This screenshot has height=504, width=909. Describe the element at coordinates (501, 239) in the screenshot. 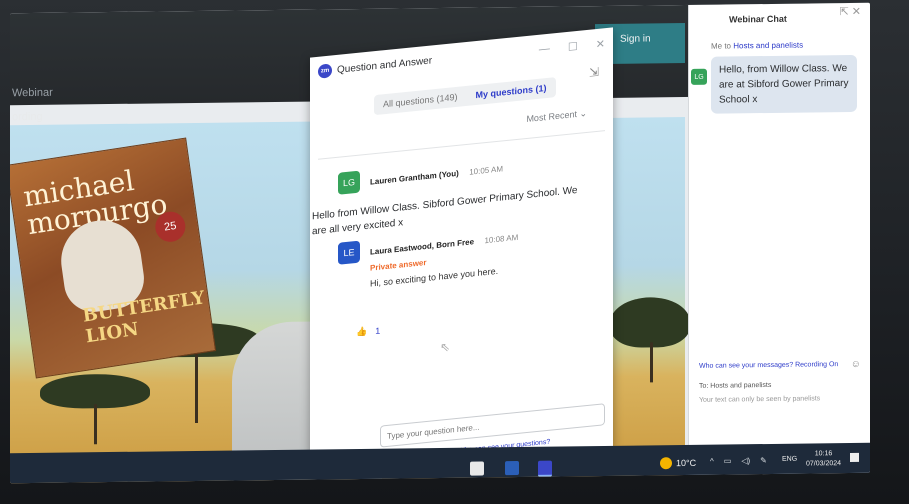

I see `answer-time: 10:08 AM` at that location.